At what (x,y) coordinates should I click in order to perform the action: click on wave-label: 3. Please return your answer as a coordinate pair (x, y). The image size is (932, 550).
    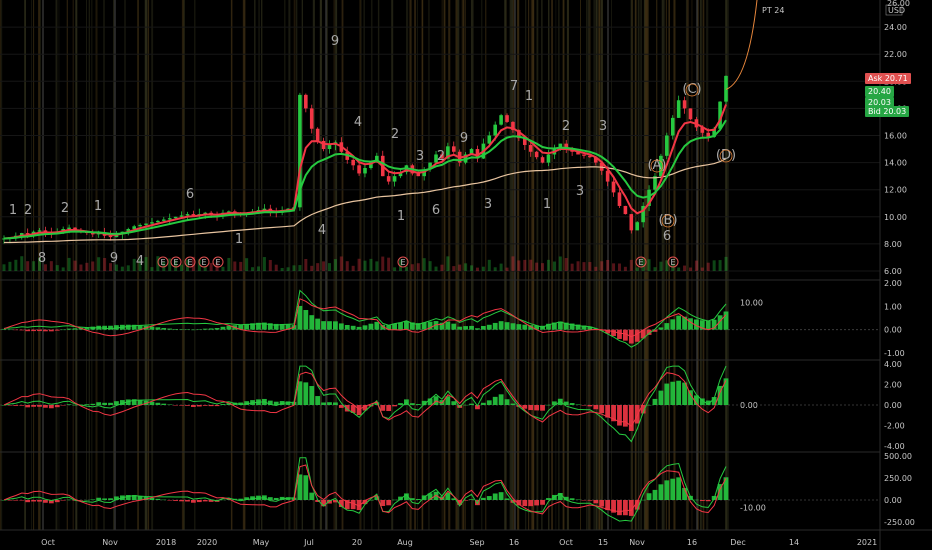
    Looking at the image, I should click on (580, 191).